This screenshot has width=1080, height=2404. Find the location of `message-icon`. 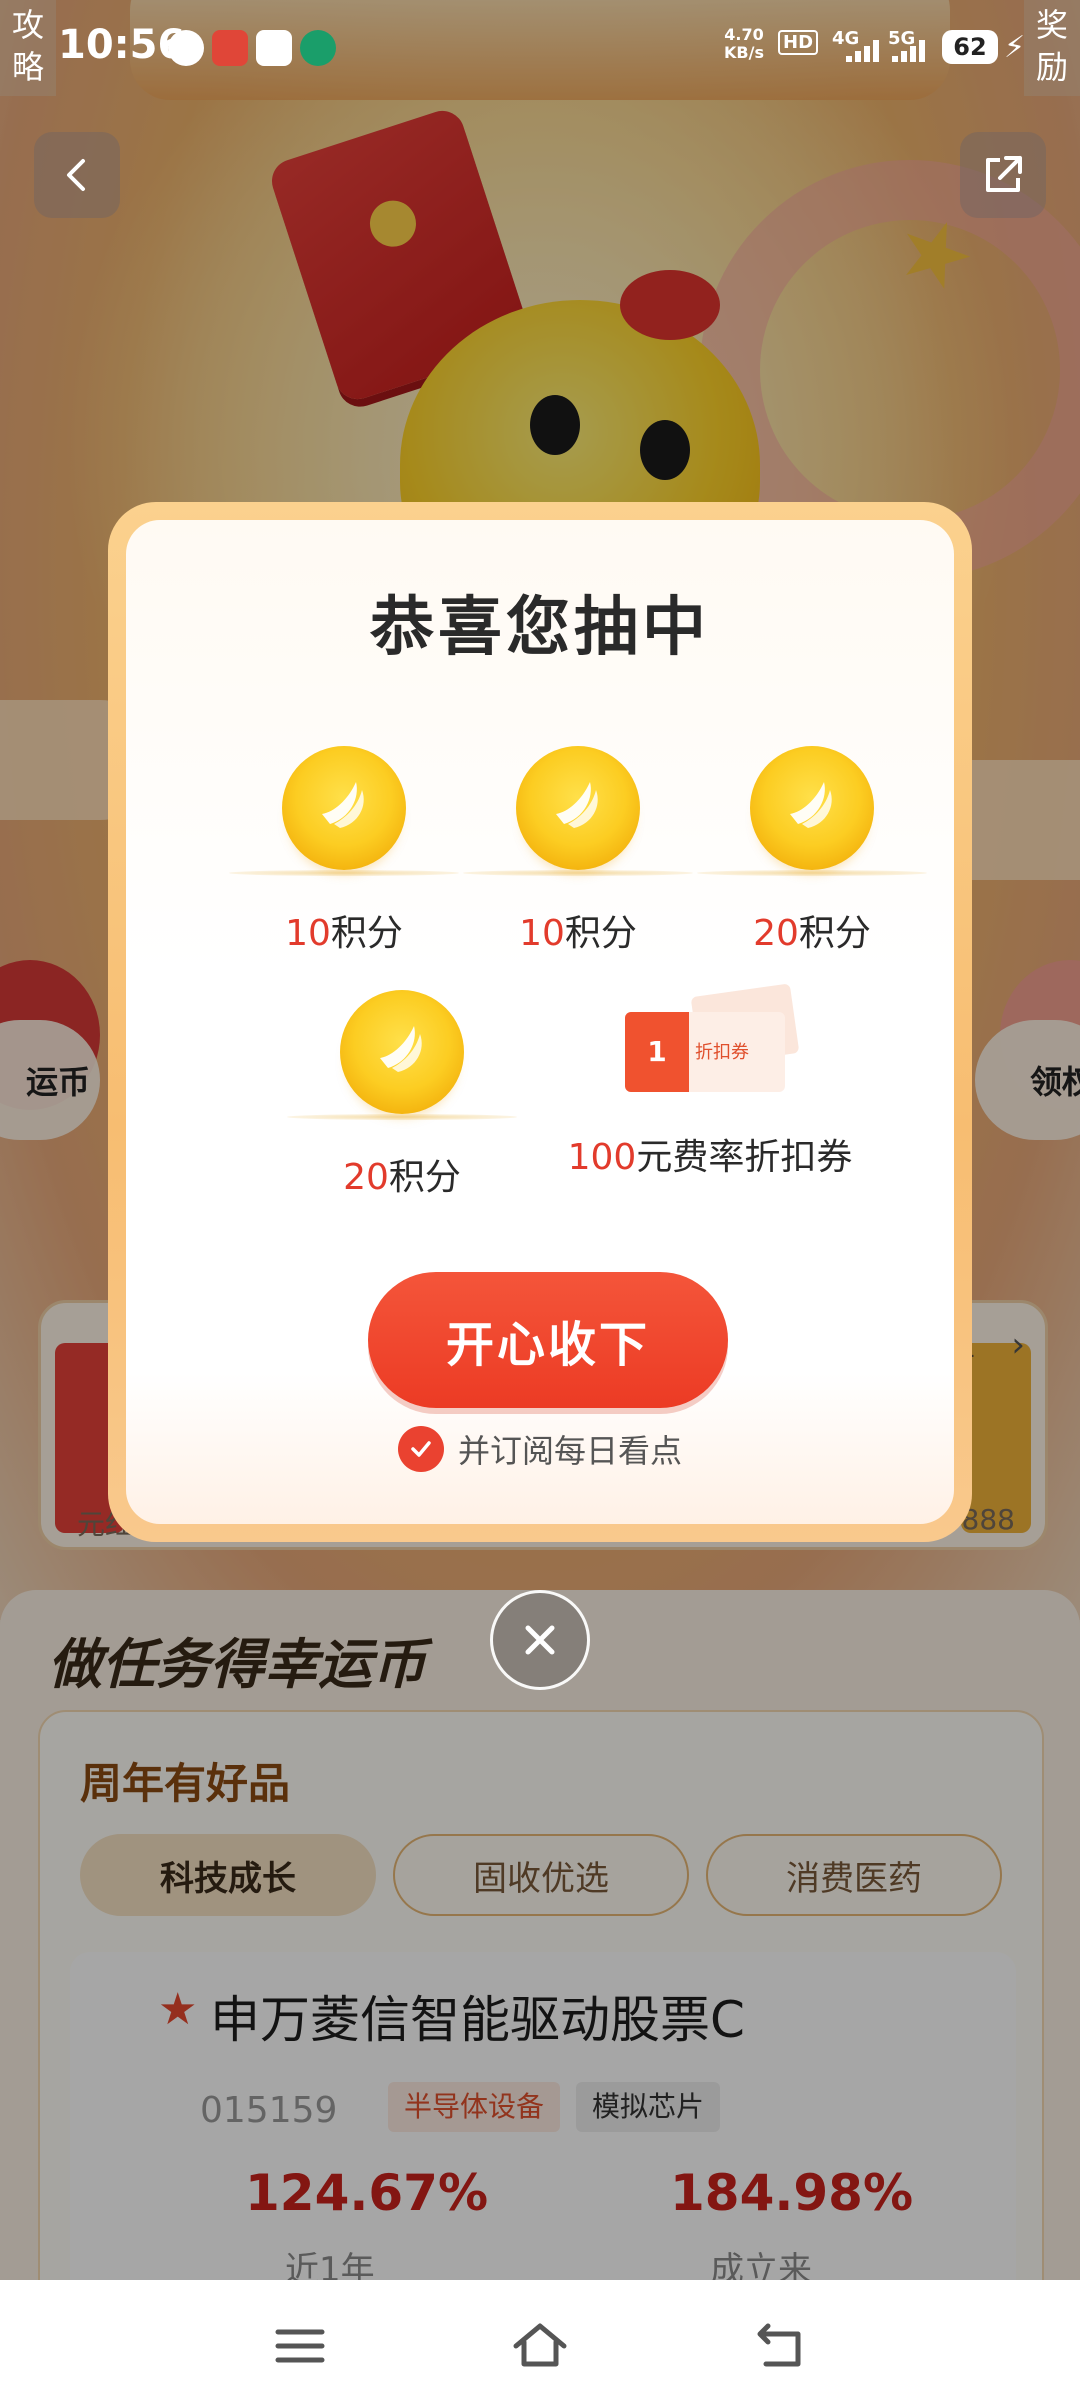

message-icon is located at coordinates (186, 48).